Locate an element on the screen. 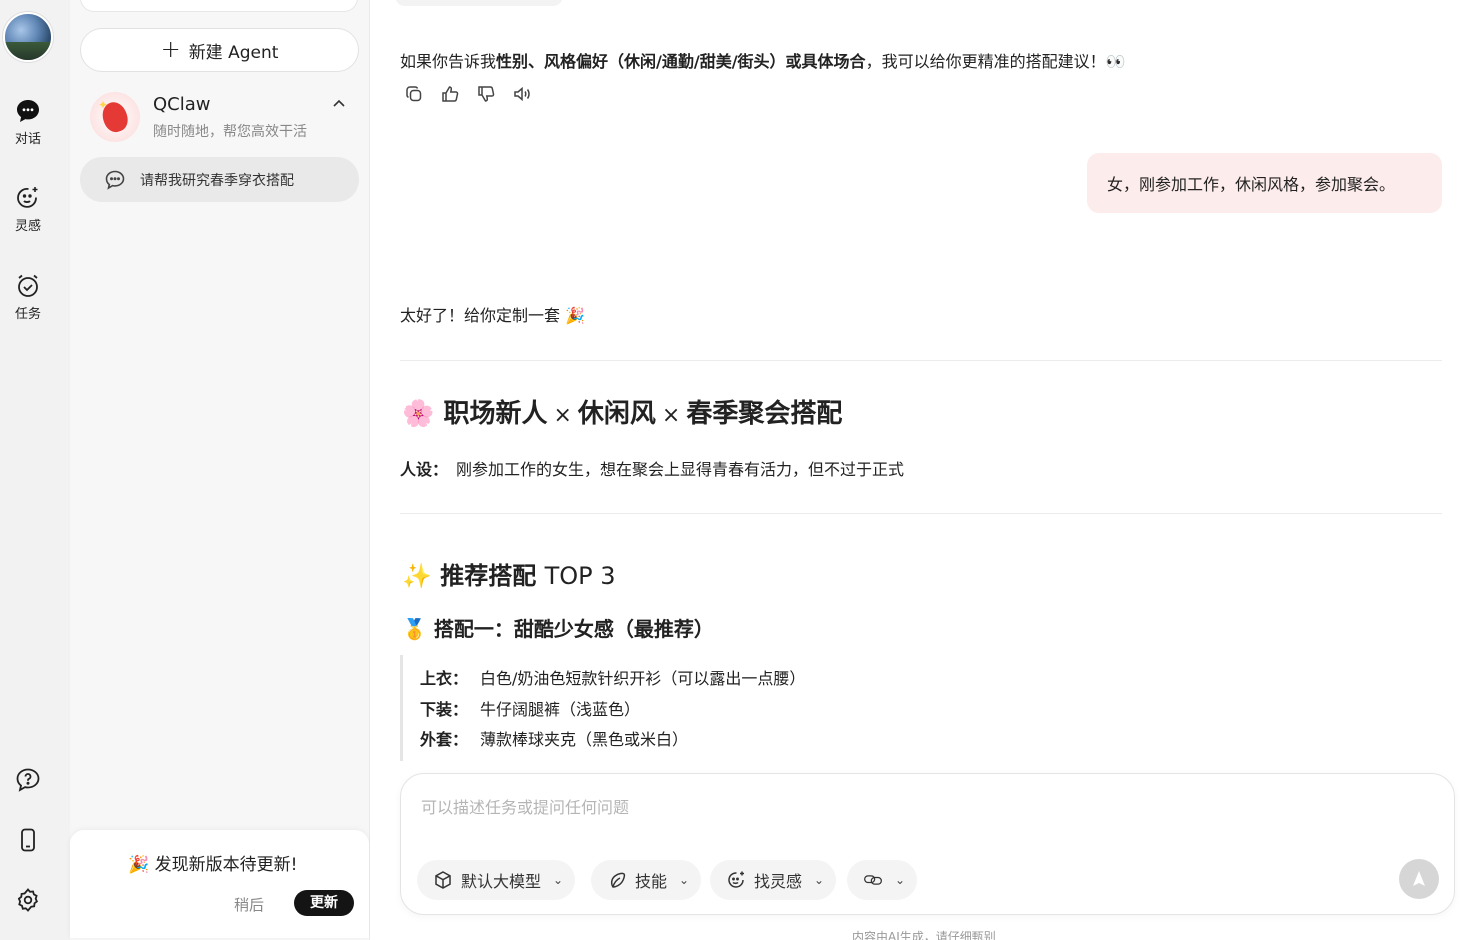 The image size is (1460, 940). skills-chip: 技能 ⌄ is located at coordinates (646, 880).